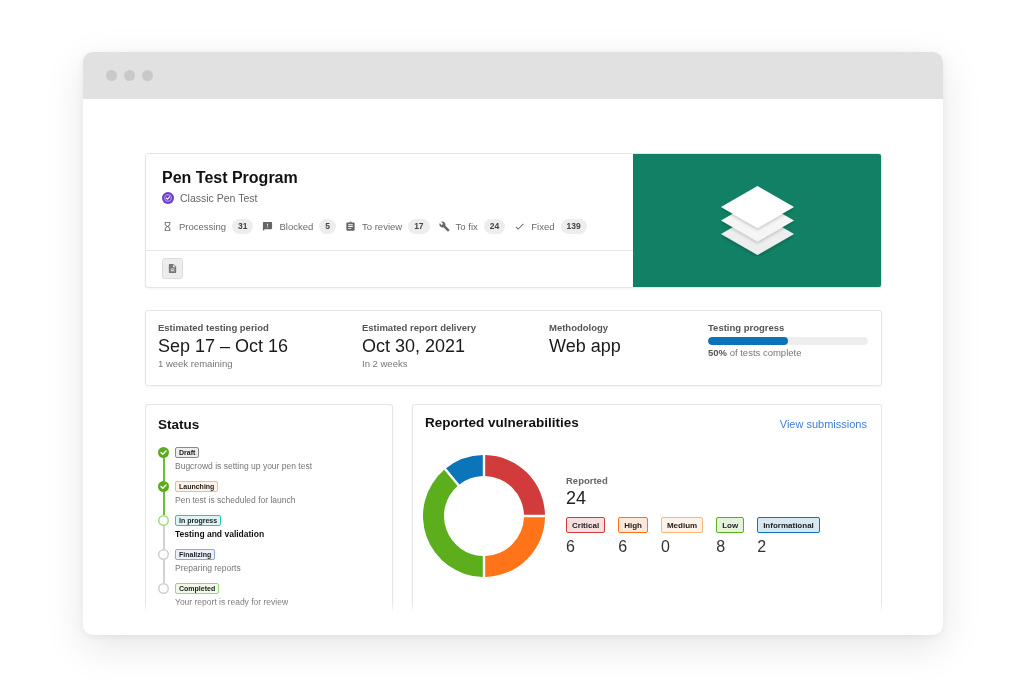 This screenshot has width=1024, height=689. What do you see at coordinates (167, 226) in the screenshot?
I see `hourglass-icon` at bounding box center [167, 226].